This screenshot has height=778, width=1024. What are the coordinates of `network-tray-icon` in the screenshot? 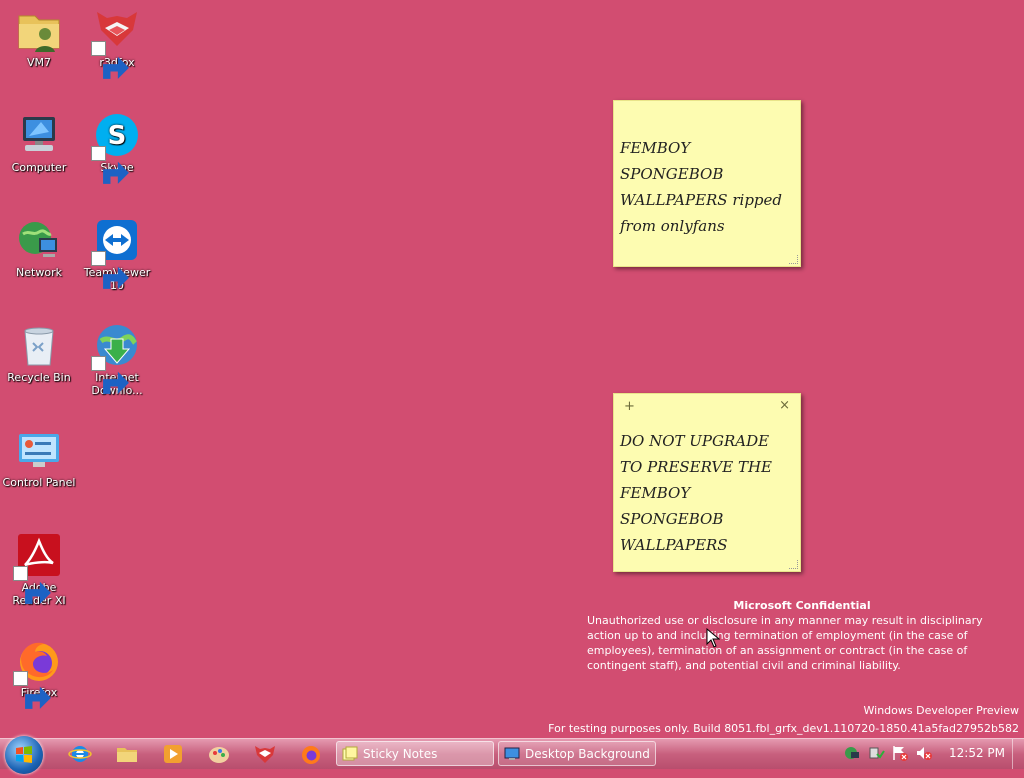 It's located at (851, 753).